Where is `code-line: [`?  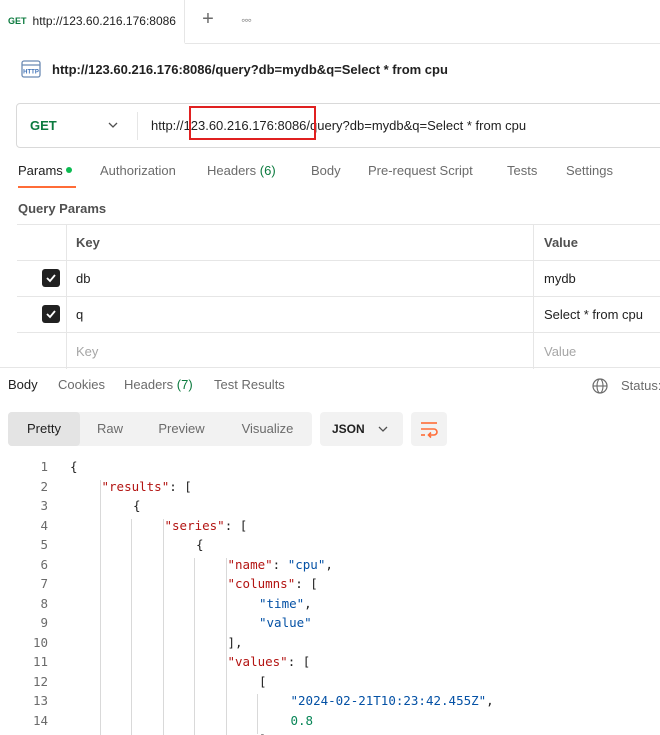 code-line: [ is located at coordinates (263, 681).